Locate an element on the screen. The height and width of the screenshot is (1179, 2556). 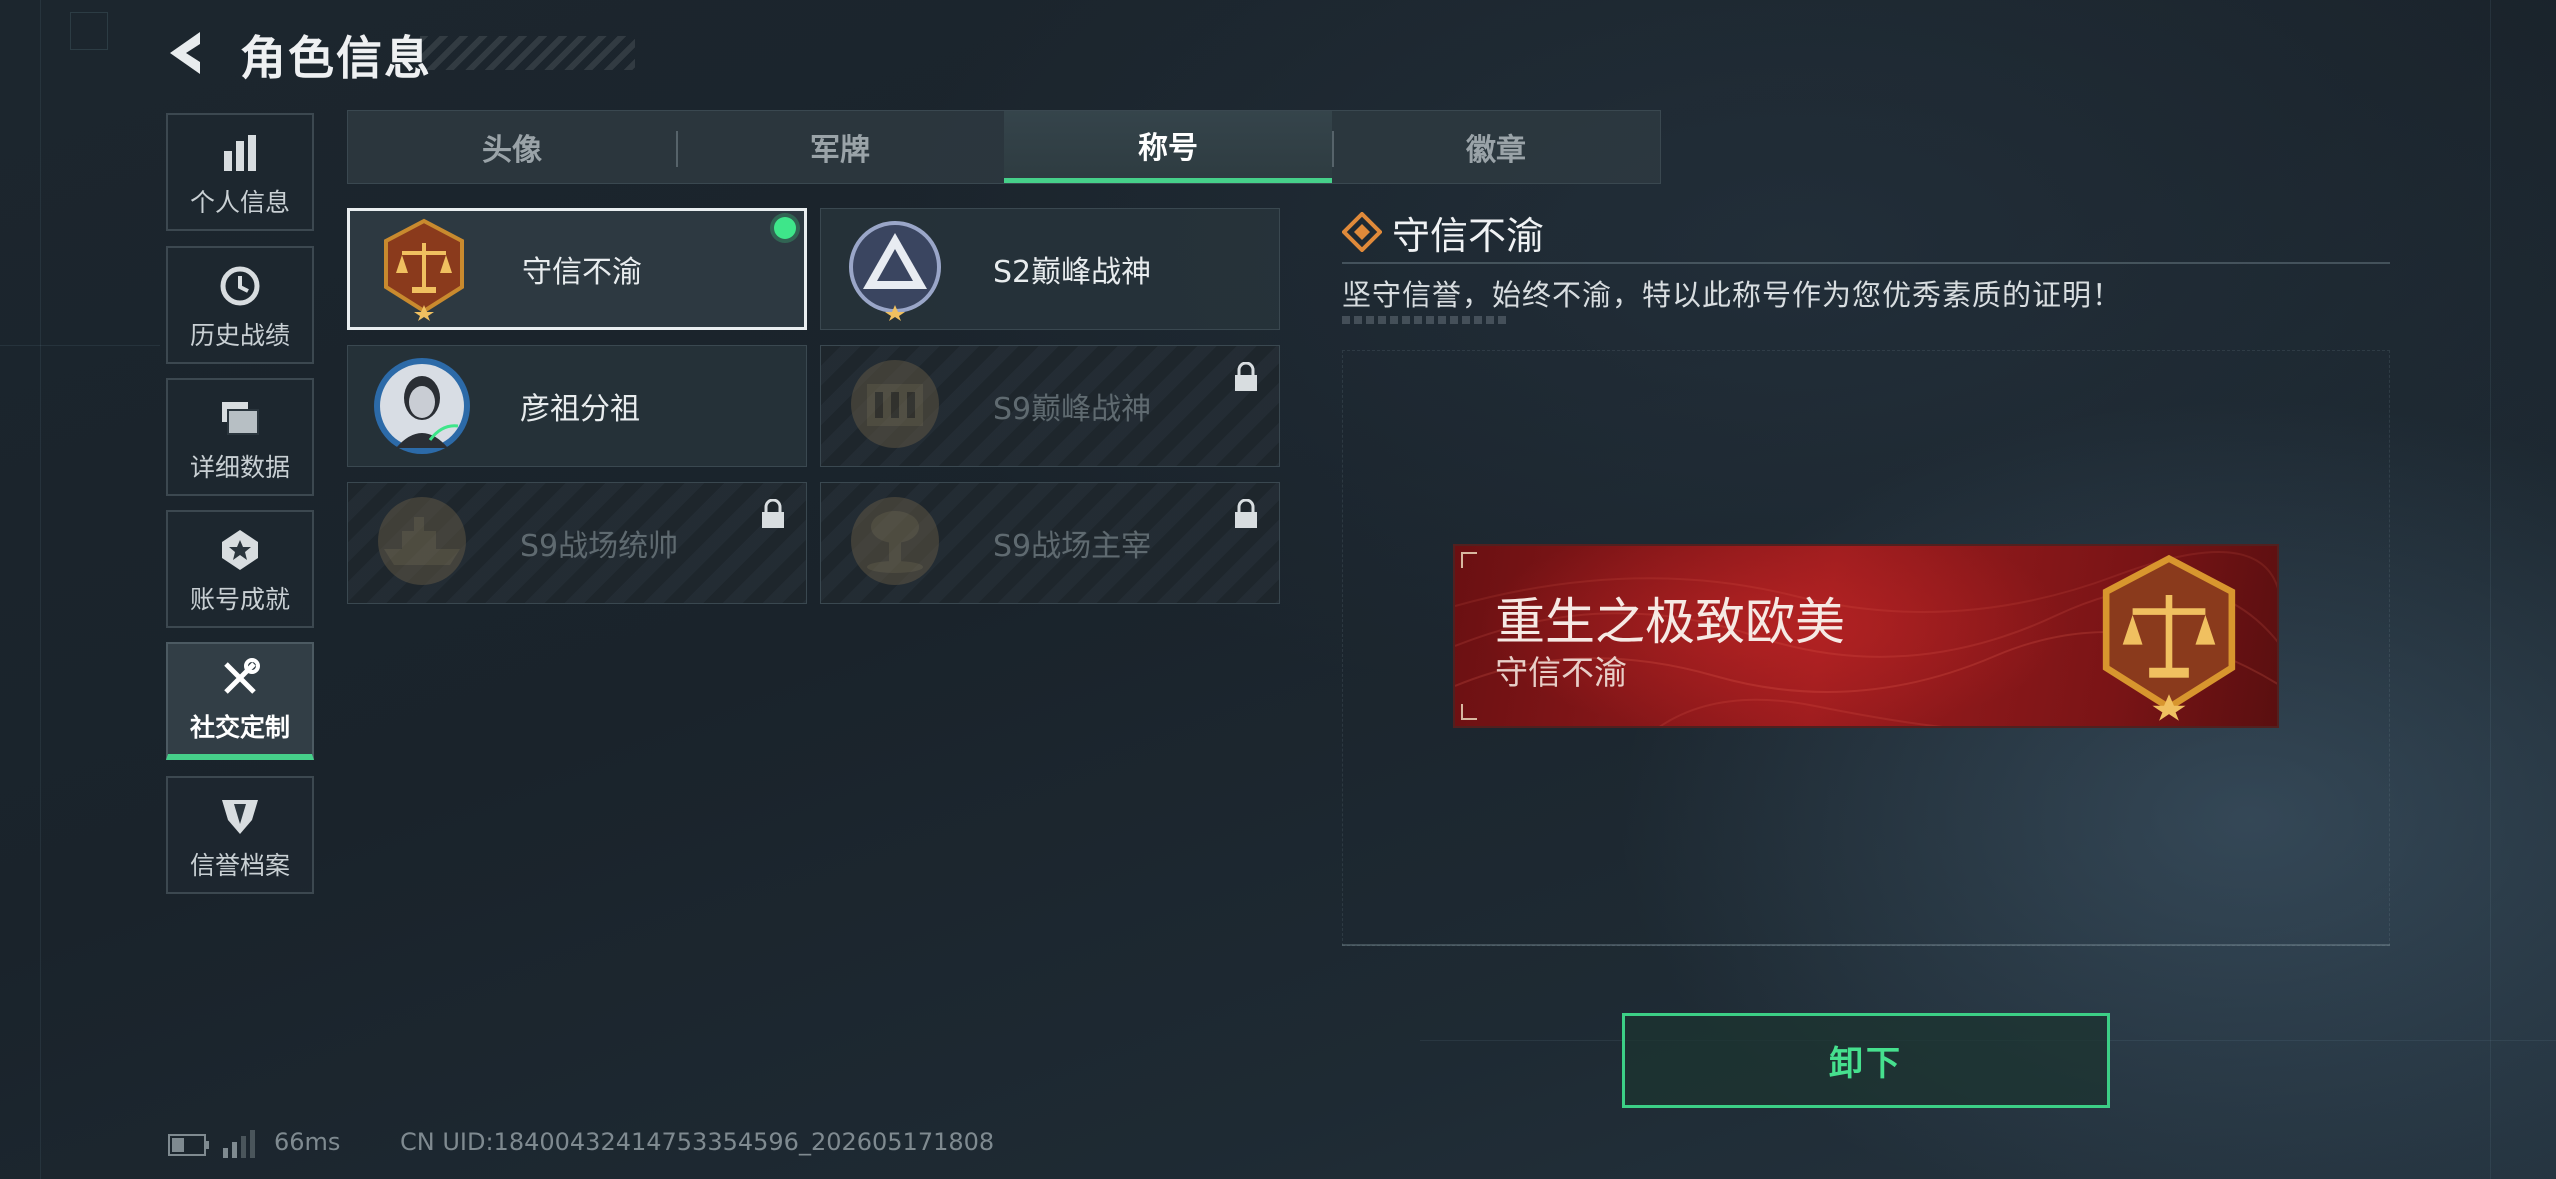
title-diamond-icon is located at coordinates (1362, 232).